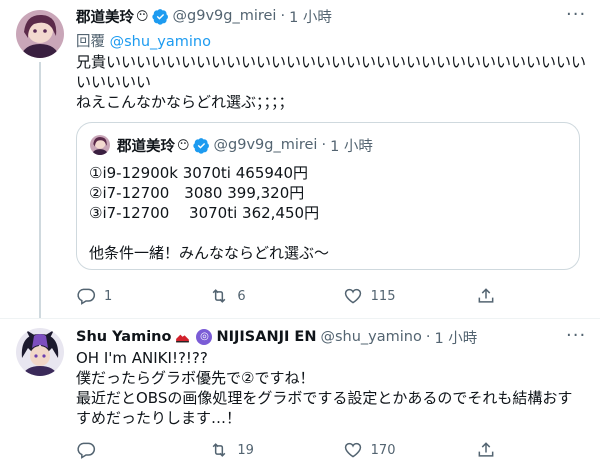 This screenshot has width=600, height=475. I want to click on retweet-button: 6, so click(259, 296).